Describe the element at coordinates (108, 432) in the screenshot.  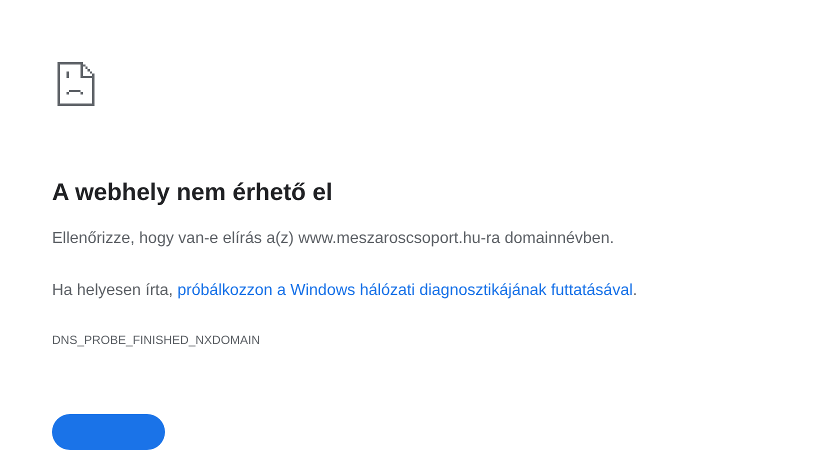
I see `reload-button` at that location.